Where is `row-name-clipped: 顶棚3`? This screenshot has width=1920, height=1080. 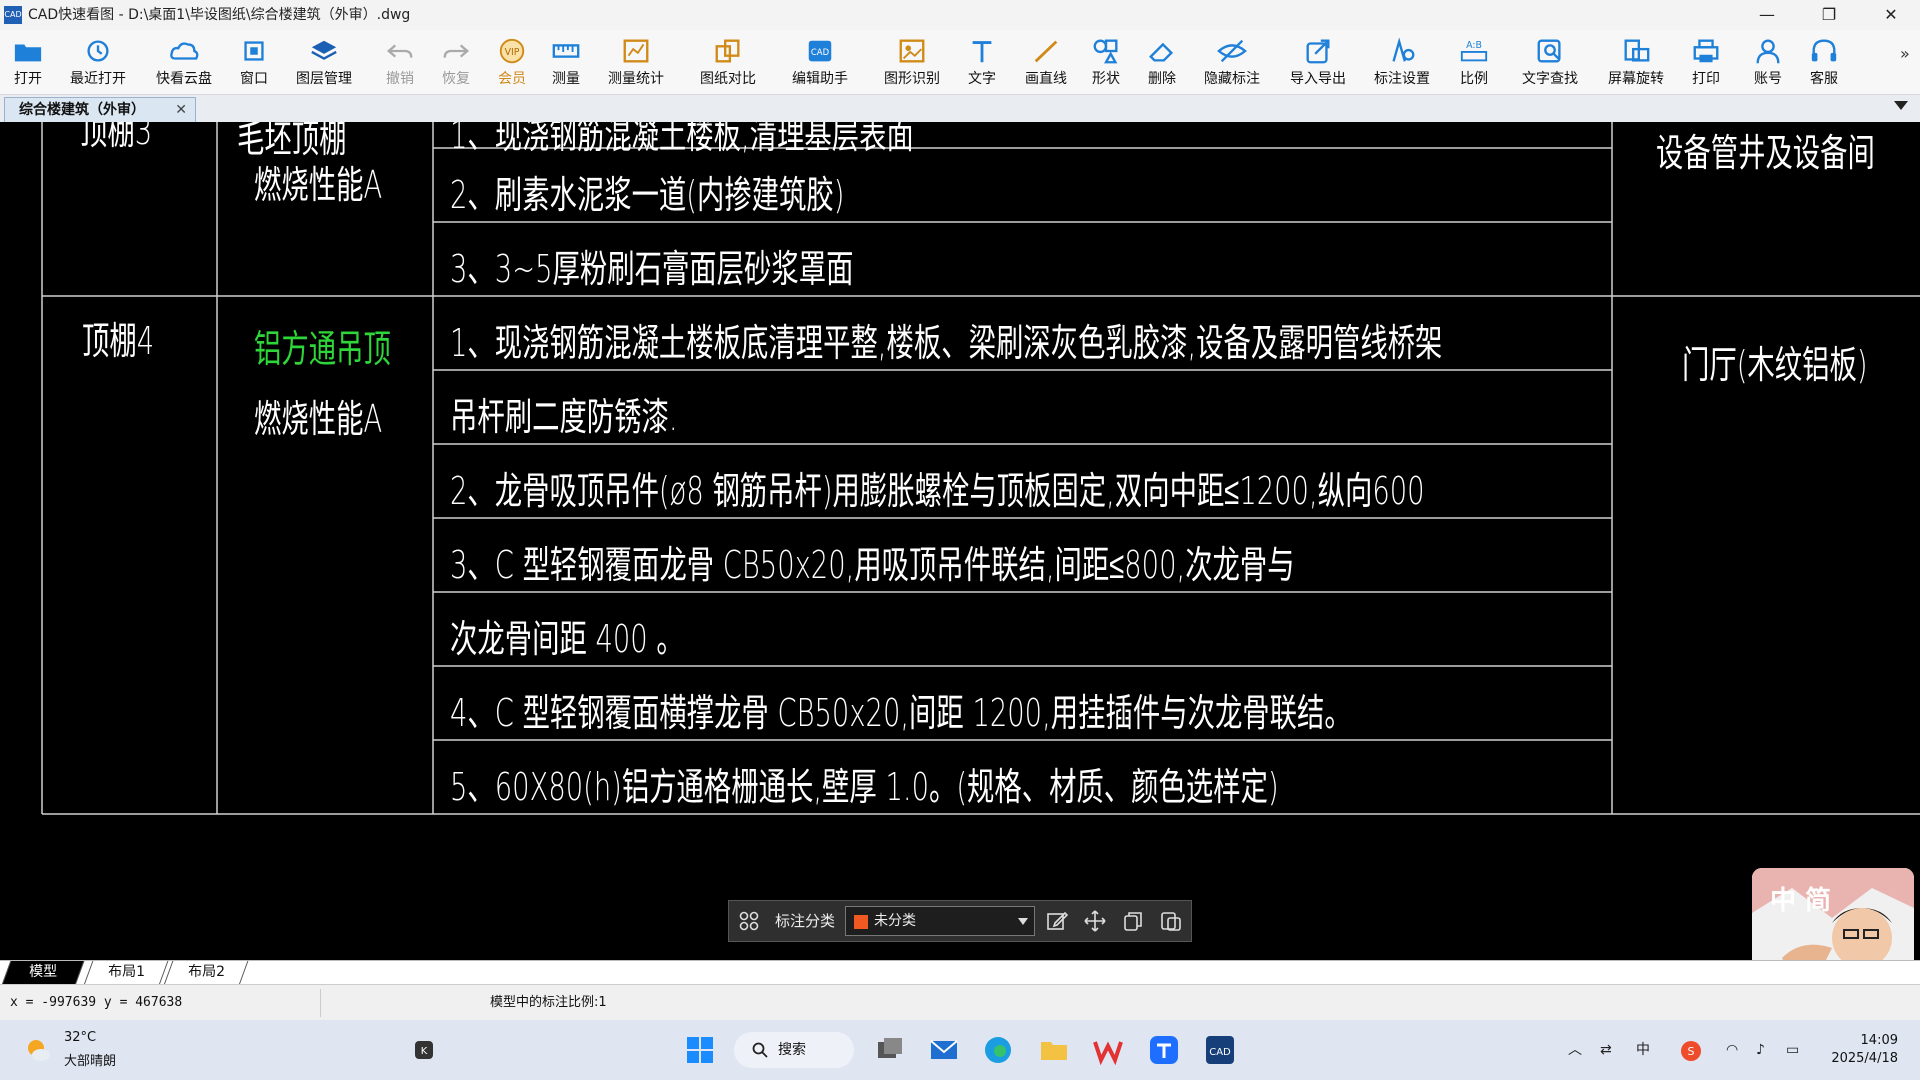
row-name-clipped: 顶棚3 is located at coordinates (116, 137).